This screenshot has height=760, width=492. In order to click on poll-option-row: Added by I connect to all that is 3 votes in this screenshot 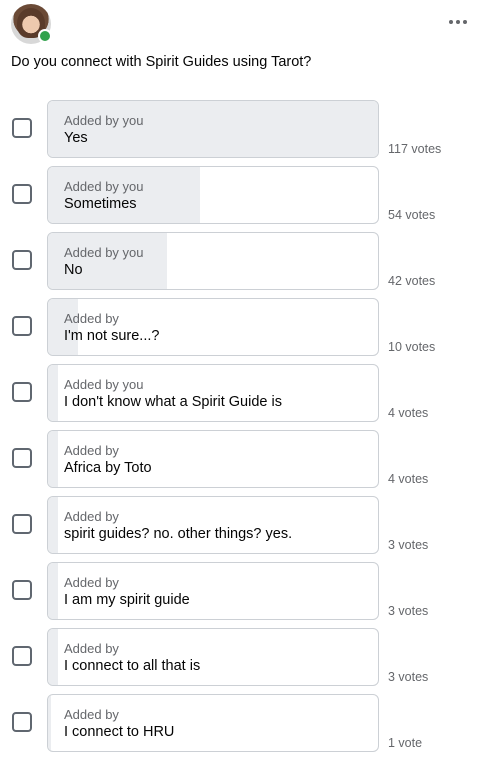, I will do `click(246, 657)`.